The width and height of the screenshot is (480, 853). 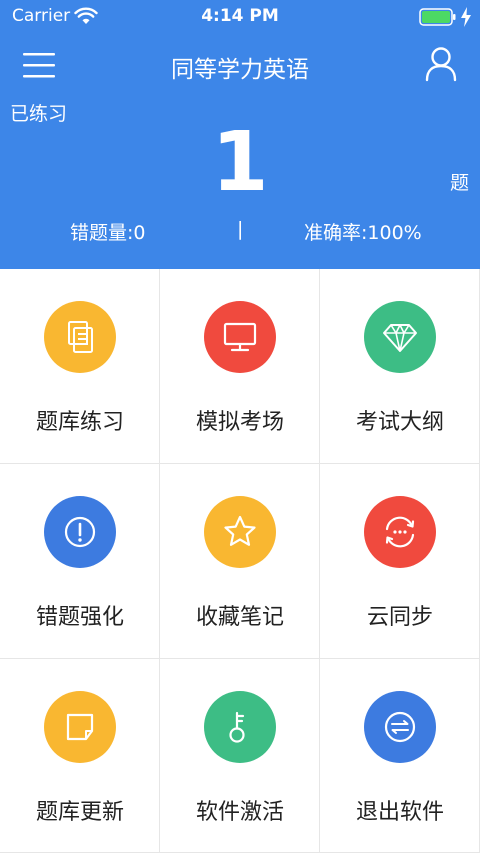 What do you see at coordinates (80, 532) in the screenshot?
I see `exclamation-icon` at bounding box center [80, 532].